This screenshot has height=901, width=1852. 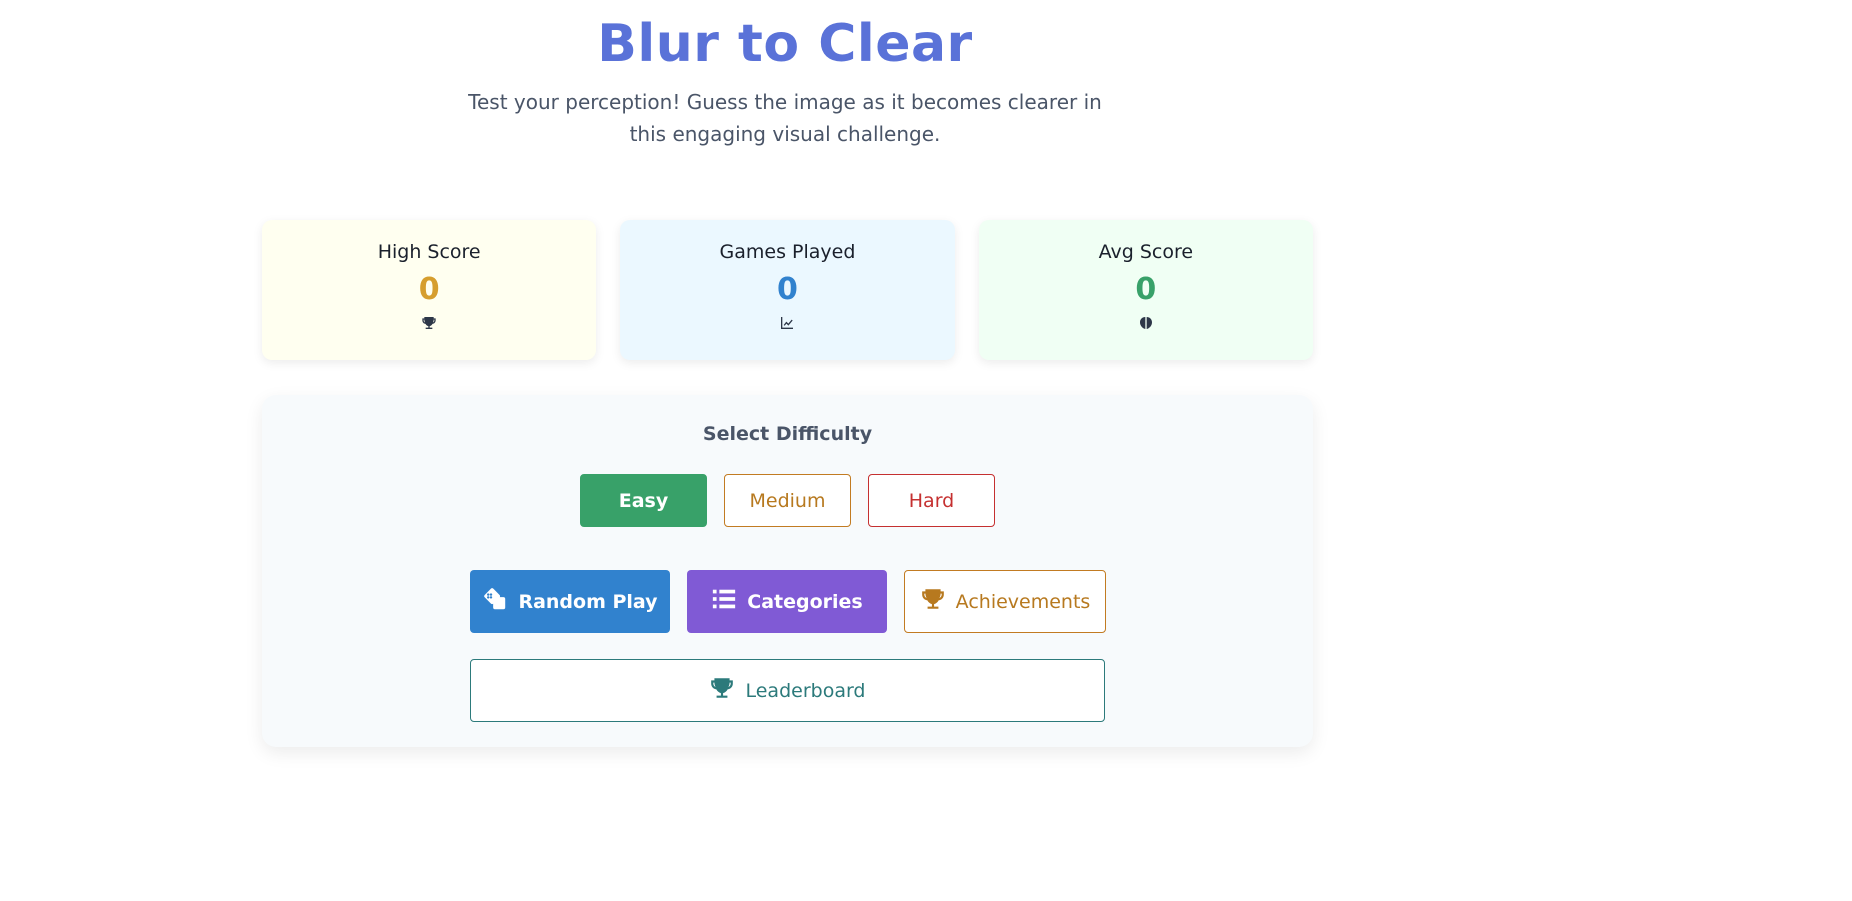 I want to click on categories-label: Categories, so click(x=805, y=601).